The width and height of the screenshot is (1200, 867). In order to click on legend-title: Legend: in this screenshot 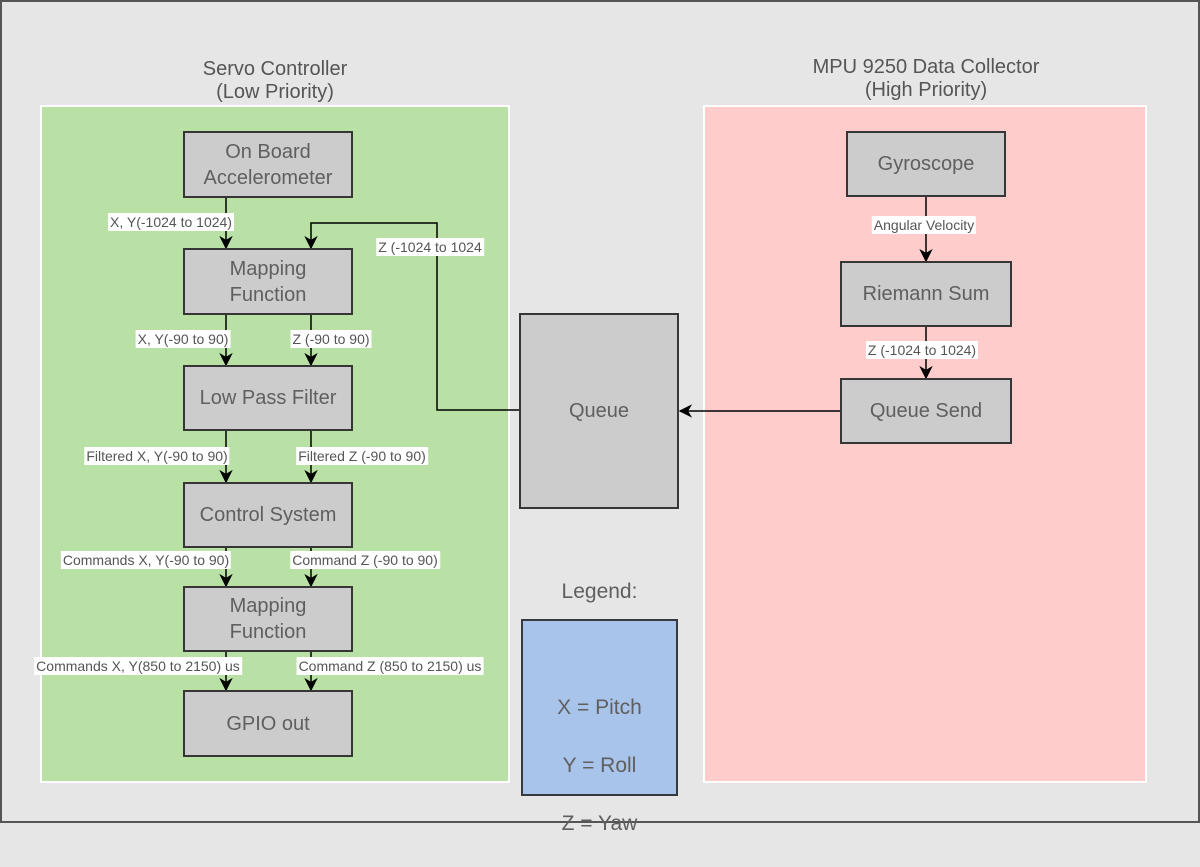, I will do `click(599, 591)`.